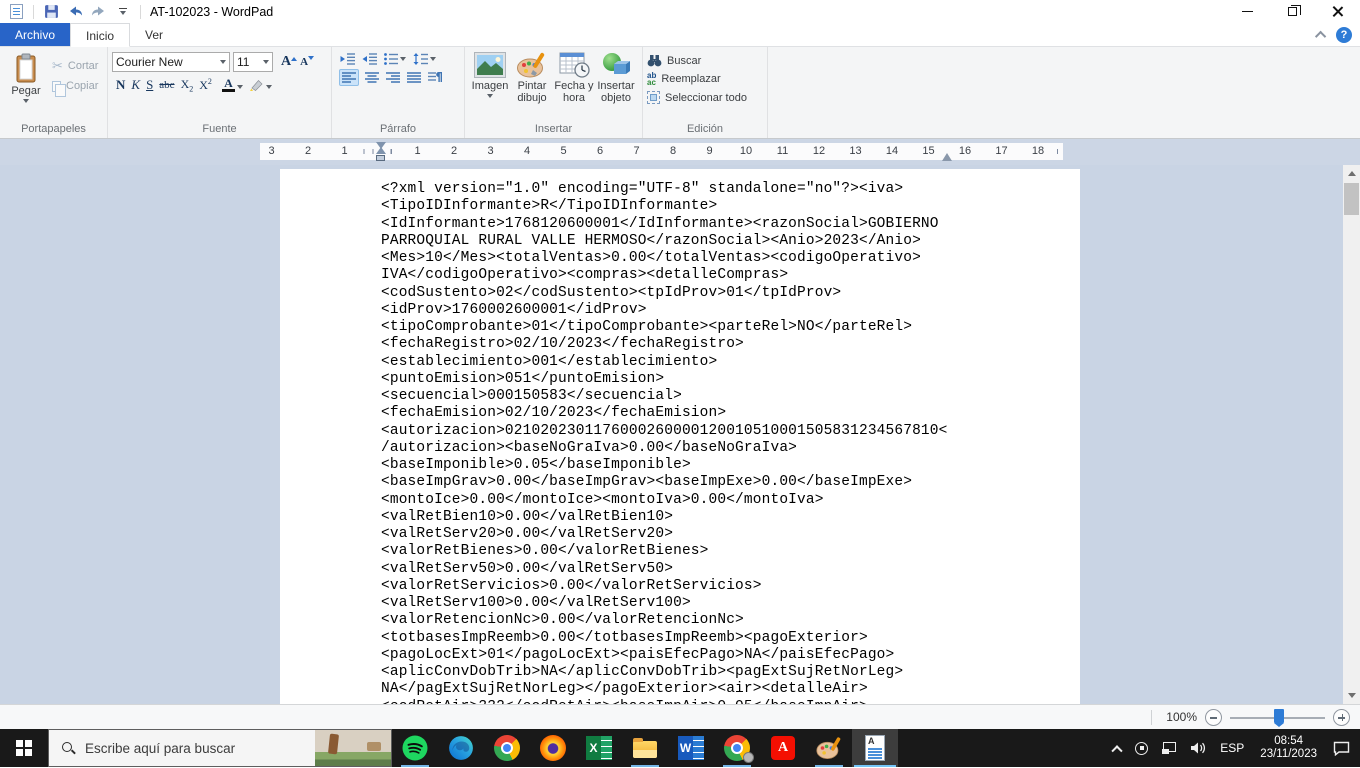 The height and width of the screenshot is (768, 1360). What do you see at coordinates (1169, 748) in the screenshot?
I see `tray-network` at bounding box center [1169, 748].